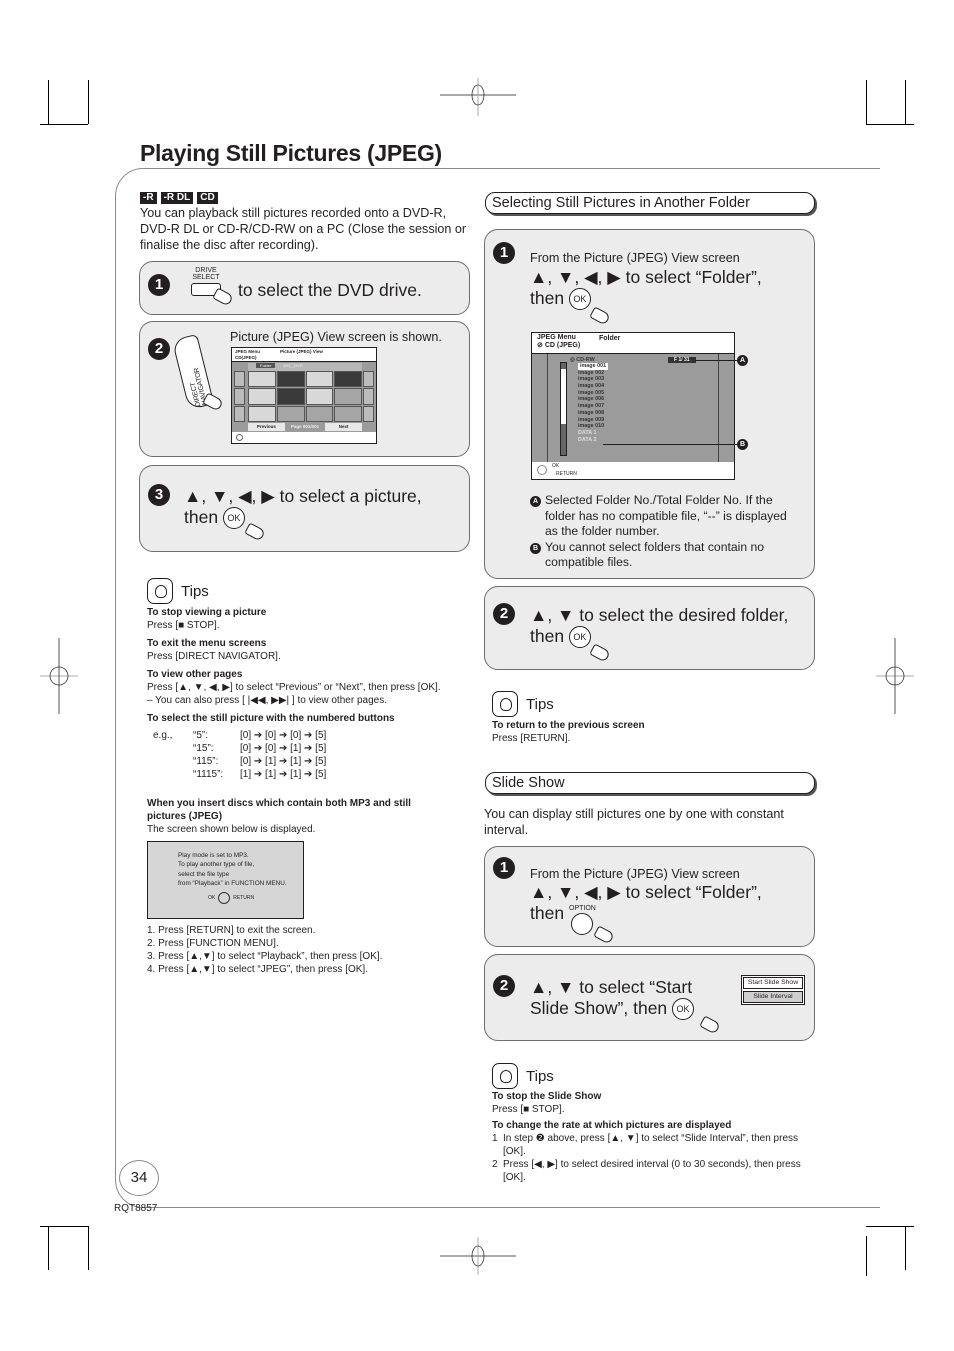  What do you see at coordinates (773, 983) in the screenshot?
I see `menu-item-start-slide-show: Start Slide Show` at bounding box center [773, 983].